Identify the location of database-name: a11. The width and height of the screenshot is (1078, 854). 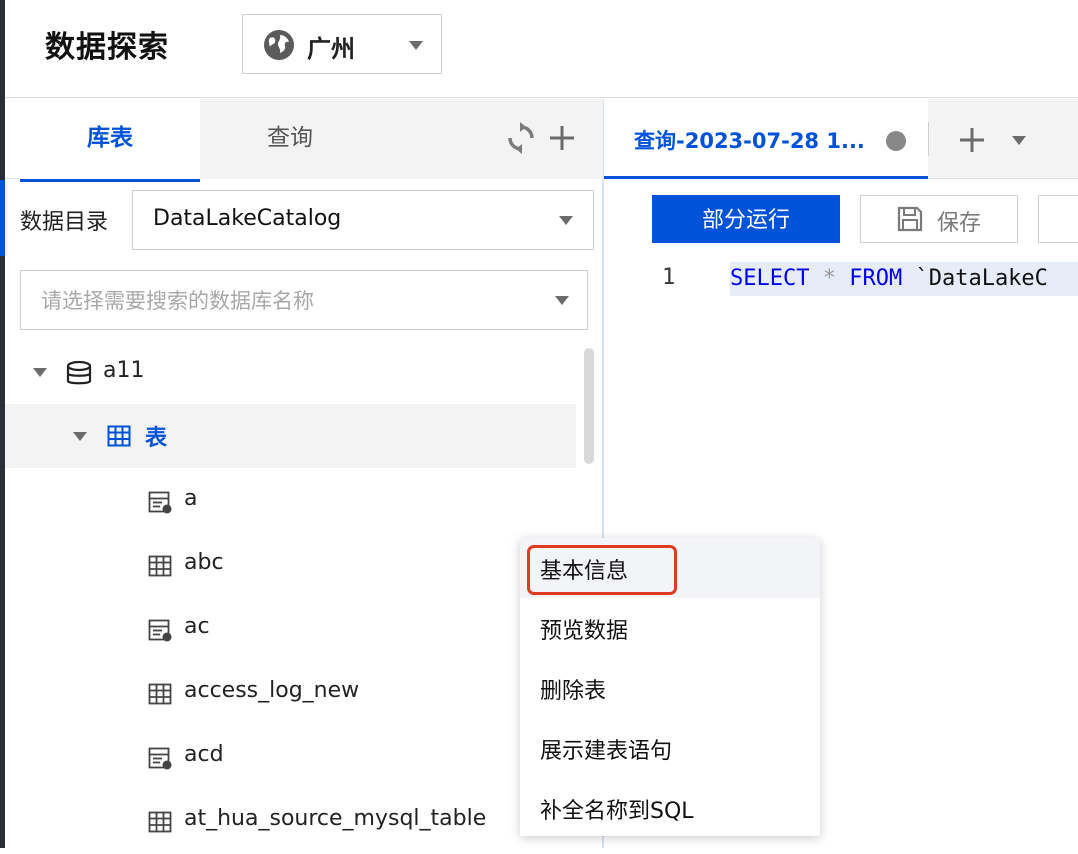
(124, 370).